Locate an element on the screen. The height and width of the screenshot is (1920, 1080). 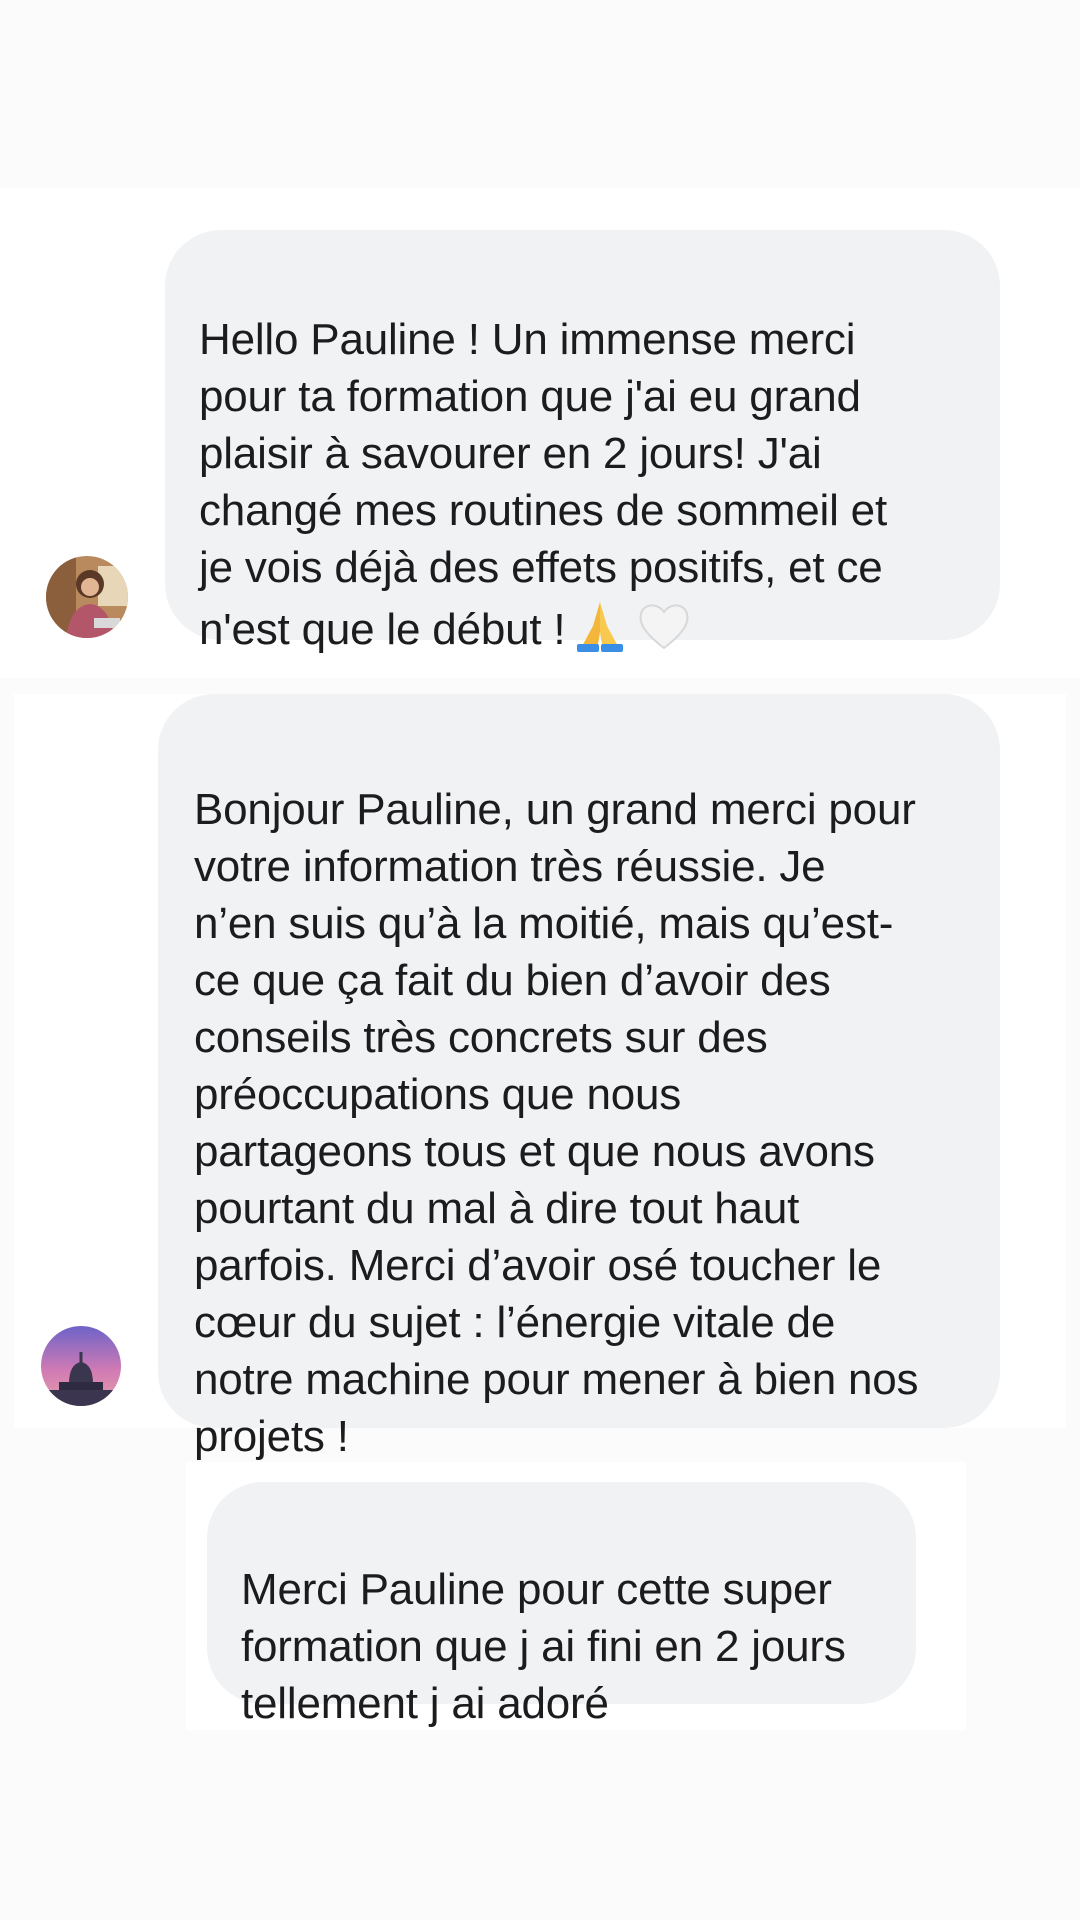
folded-hands-emoji is located at coordinates (600, 625).